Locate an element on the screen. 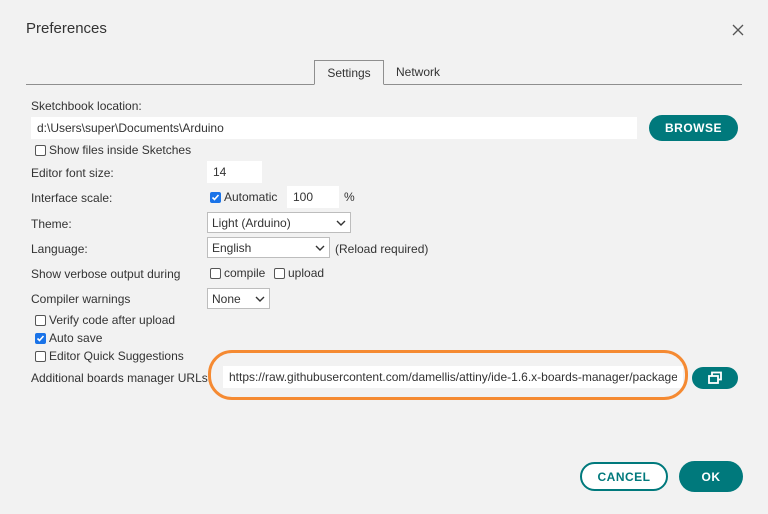 The width and height of the screenshot is (768, 514). automatic-scale-checkbox: Automatic is located at coordinates (243, 197).